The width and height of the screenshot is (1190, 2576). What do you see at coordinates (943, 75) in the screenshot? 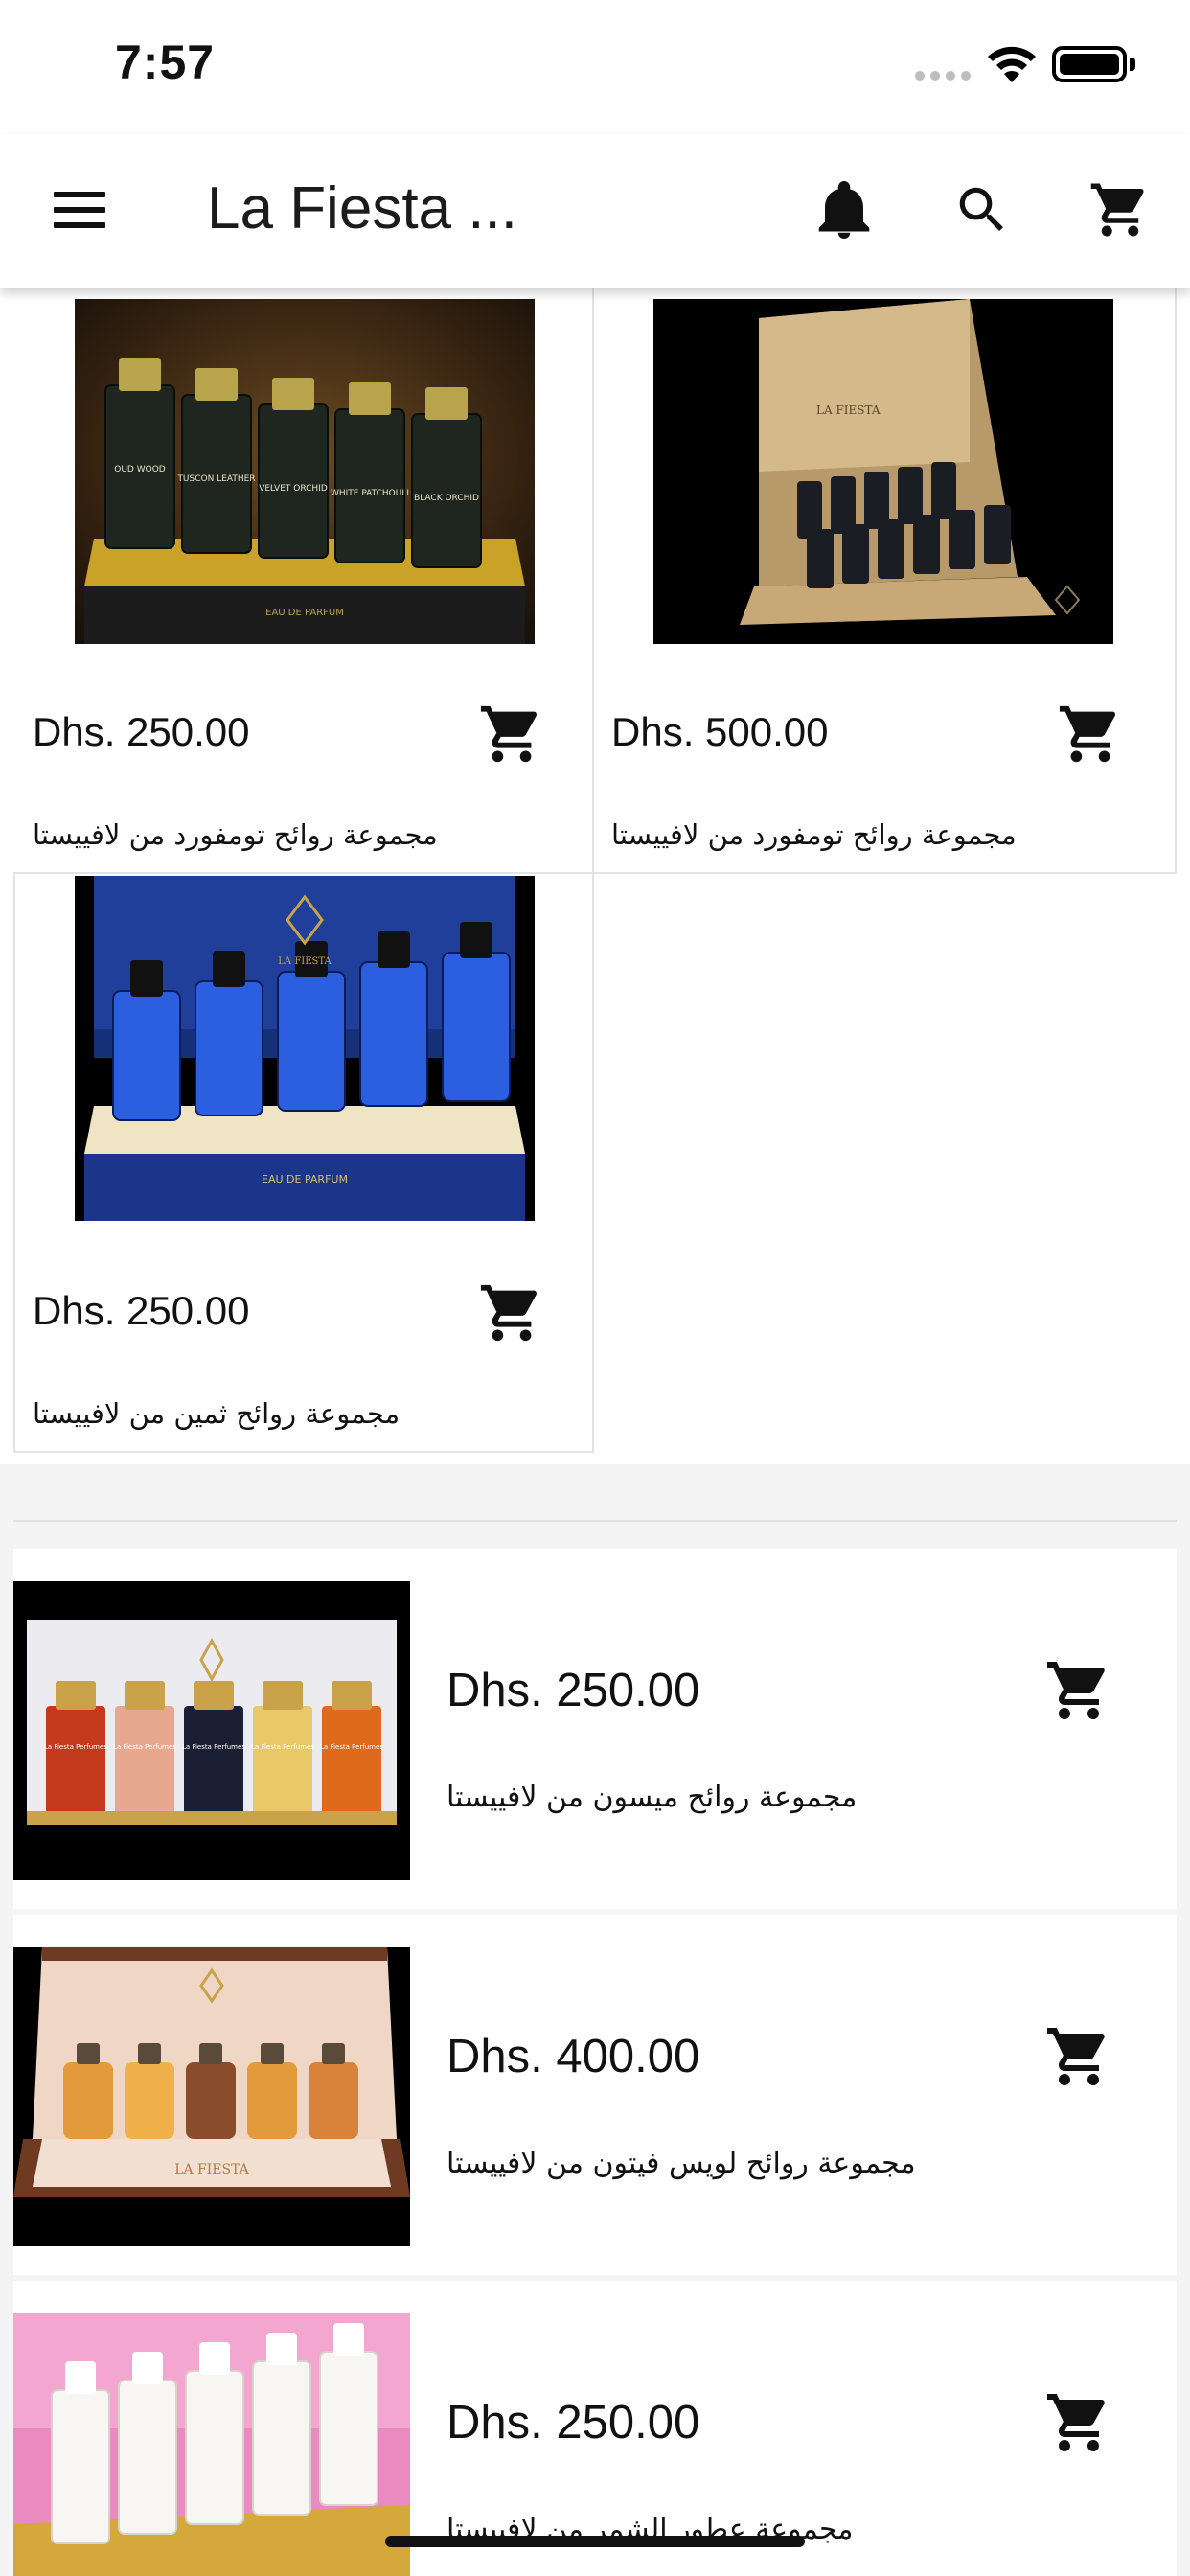
I see `signal-icon` at bounding box center [943, 75].